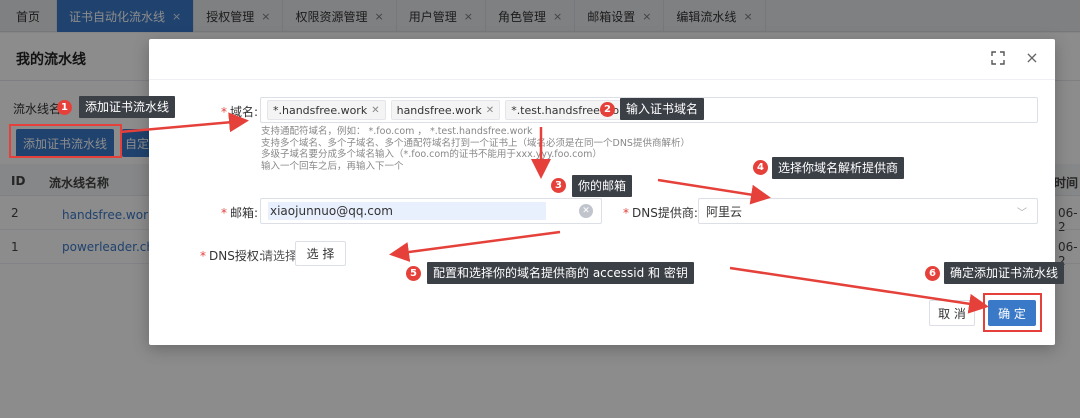 The width and height of the screenshot is (1080, 418). I want to click on step-badge: 5, so click(413, 273).